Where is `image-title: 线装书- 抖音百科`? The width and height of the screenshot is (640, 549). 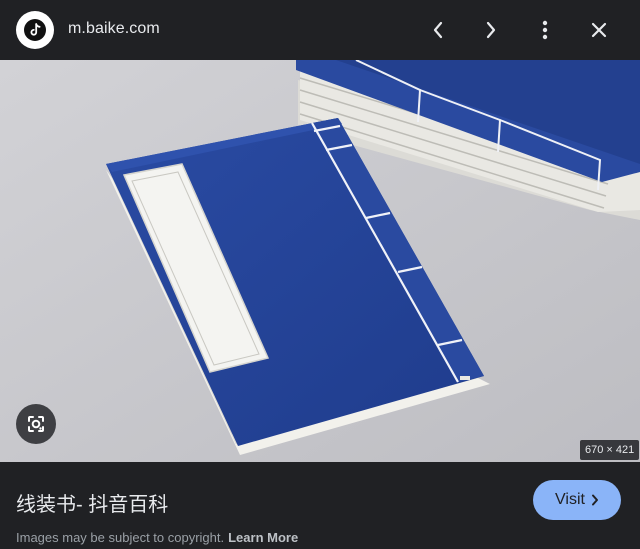 image-title: 线装书- 抖音百科 is located at coordinates (92, 502).